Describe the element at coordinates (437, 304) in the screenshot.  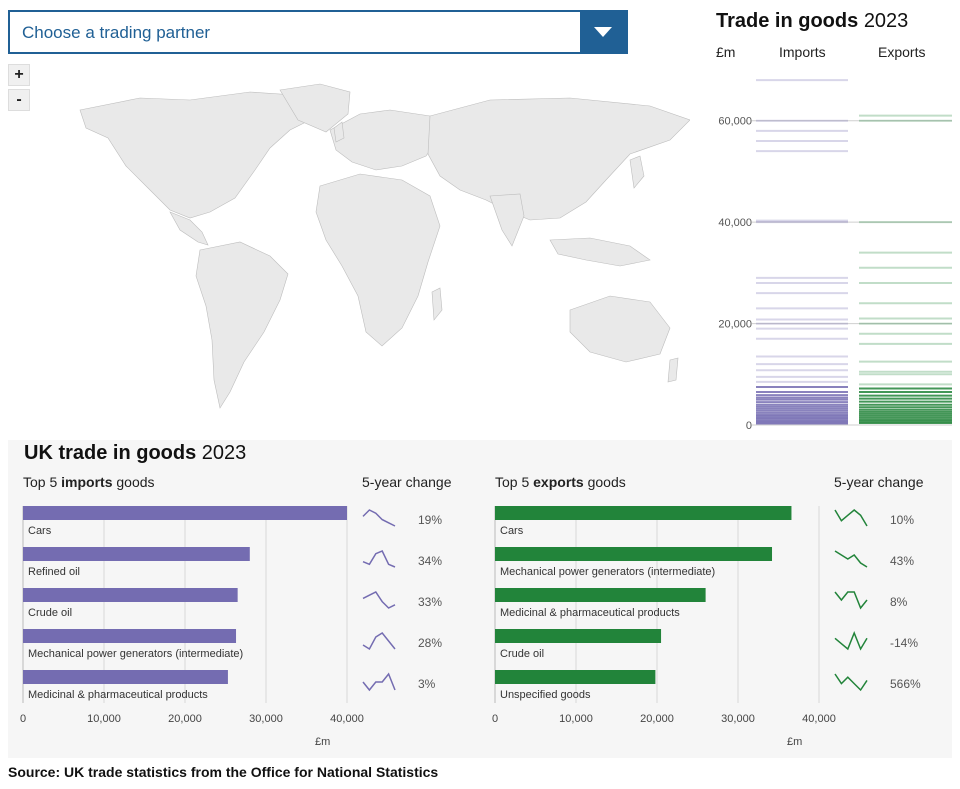
I see `map-madagascar` at that location.